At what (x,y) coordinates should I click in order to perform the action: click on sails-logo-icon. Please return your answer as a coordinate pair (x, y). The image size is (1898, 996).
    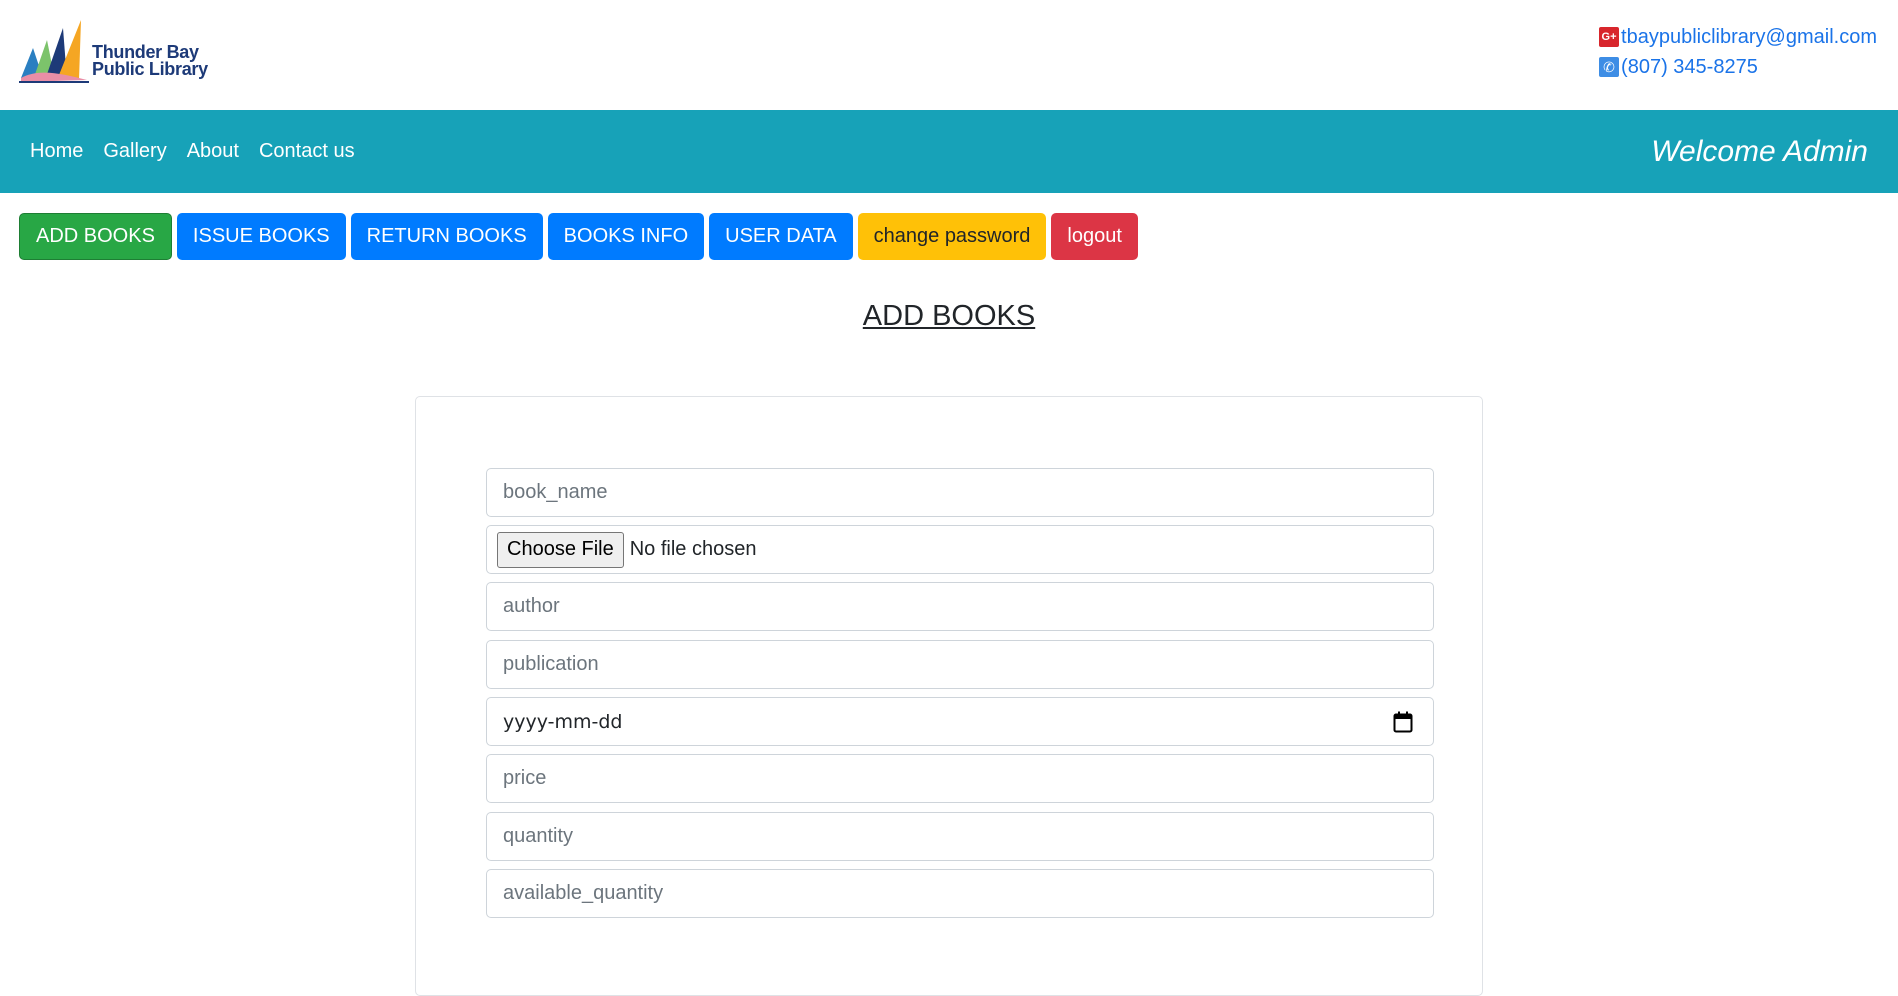
    Looking at the image, I should click on (54, 51).